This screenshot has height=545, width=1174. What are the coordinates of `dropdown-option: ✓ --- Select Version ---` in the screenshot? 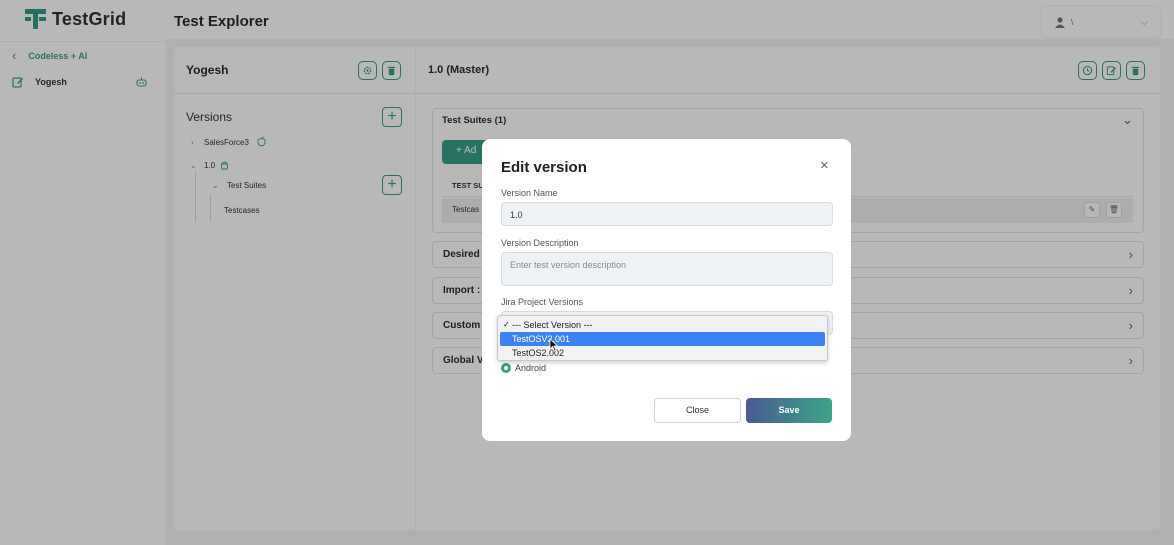 It's located at (662, 325).